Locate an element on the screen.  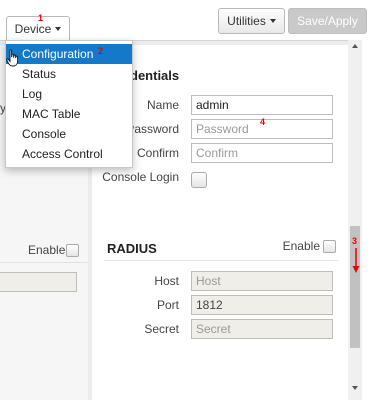
menu-item-access-control: Access Control is located at coordinates (69, 154).